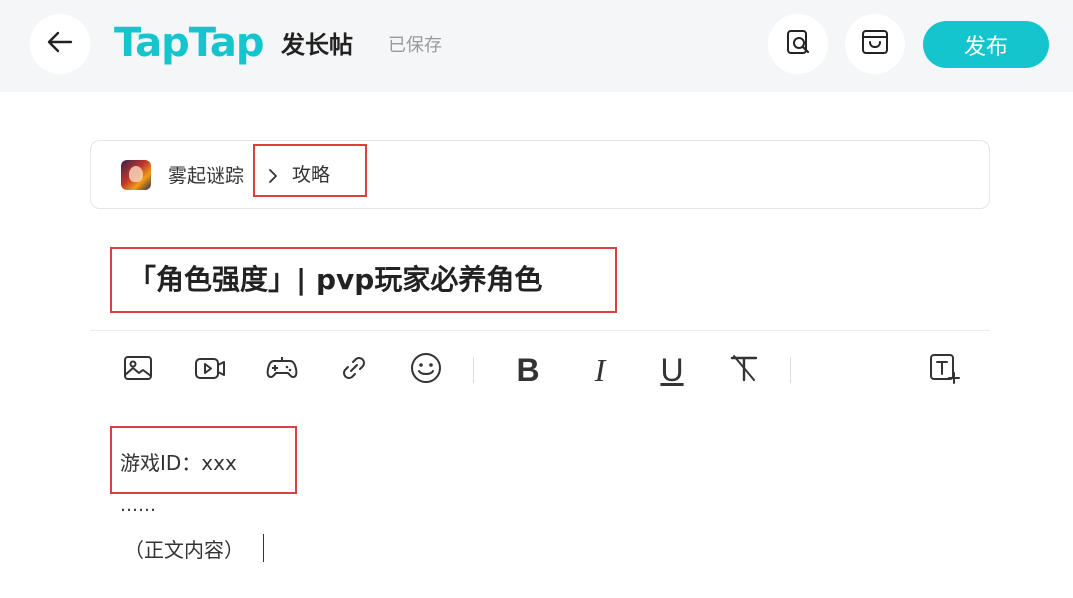 The image size is (1073, 598). I want to click on game-controller-icon, so click(282, 370).